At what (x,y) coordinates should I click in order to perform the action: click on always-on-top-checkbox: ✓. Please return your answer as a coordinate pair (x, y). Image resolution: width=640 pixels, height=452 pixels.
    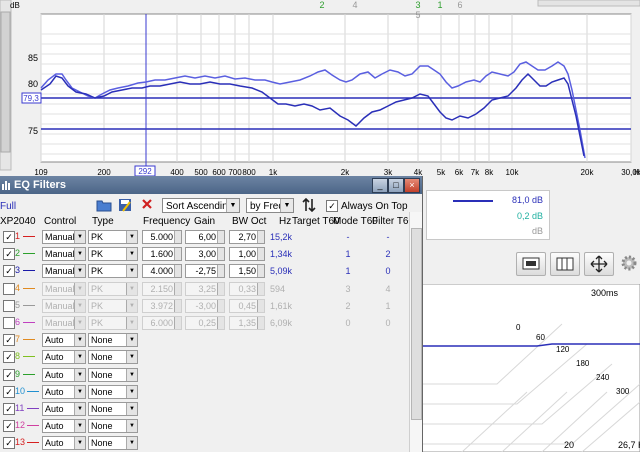
    Looking at the image, I should click on (332, 206).